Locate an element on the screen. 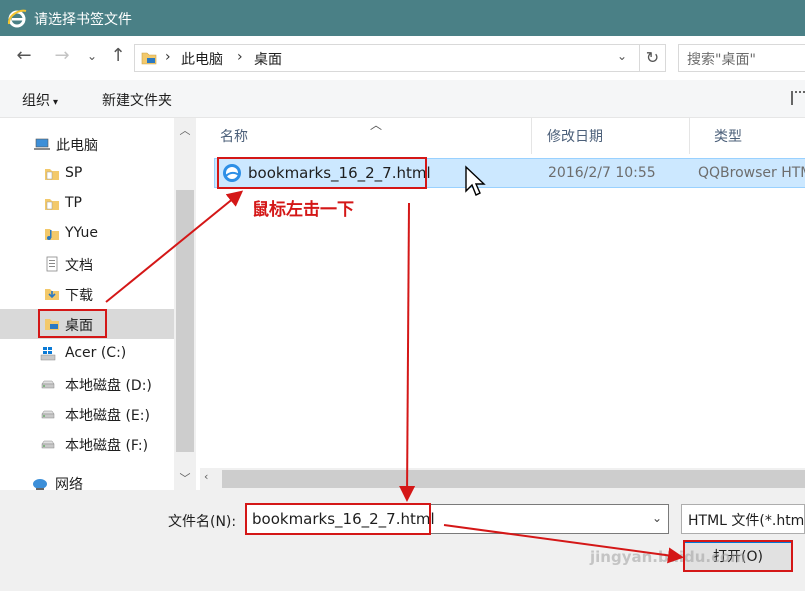 The width and height of the screenshot is (805, 591). nav-item-documents: 文档 is located at coordinates (87, 264).